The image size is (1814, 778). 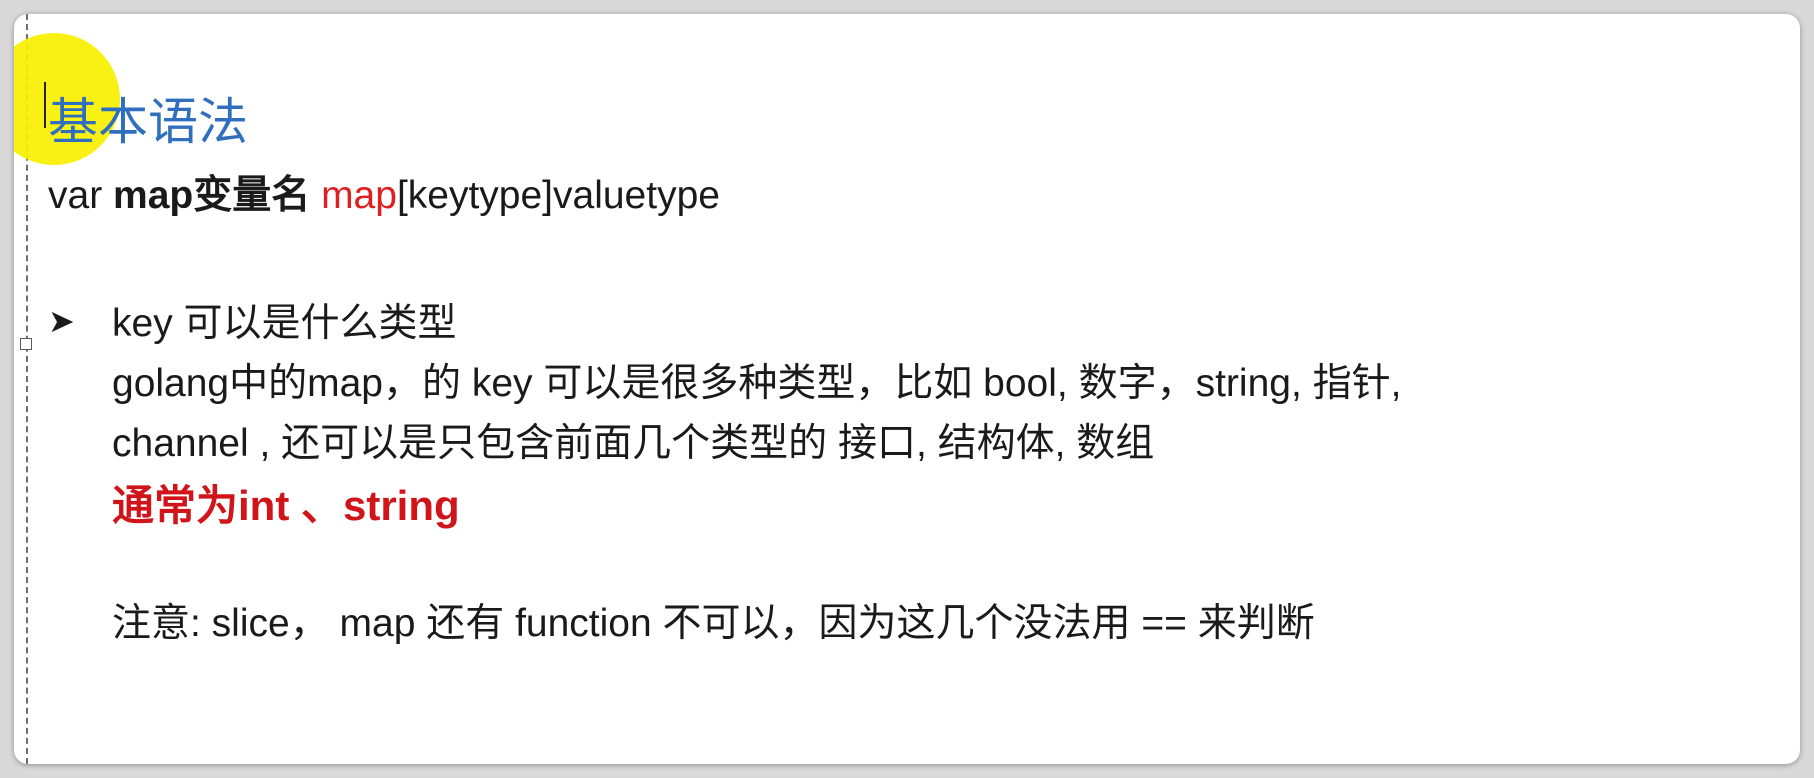 What do you see at coordinates (26, 344) in the screenshot?
I see `textbox-resize-handle` at bounding box center [26, 344].